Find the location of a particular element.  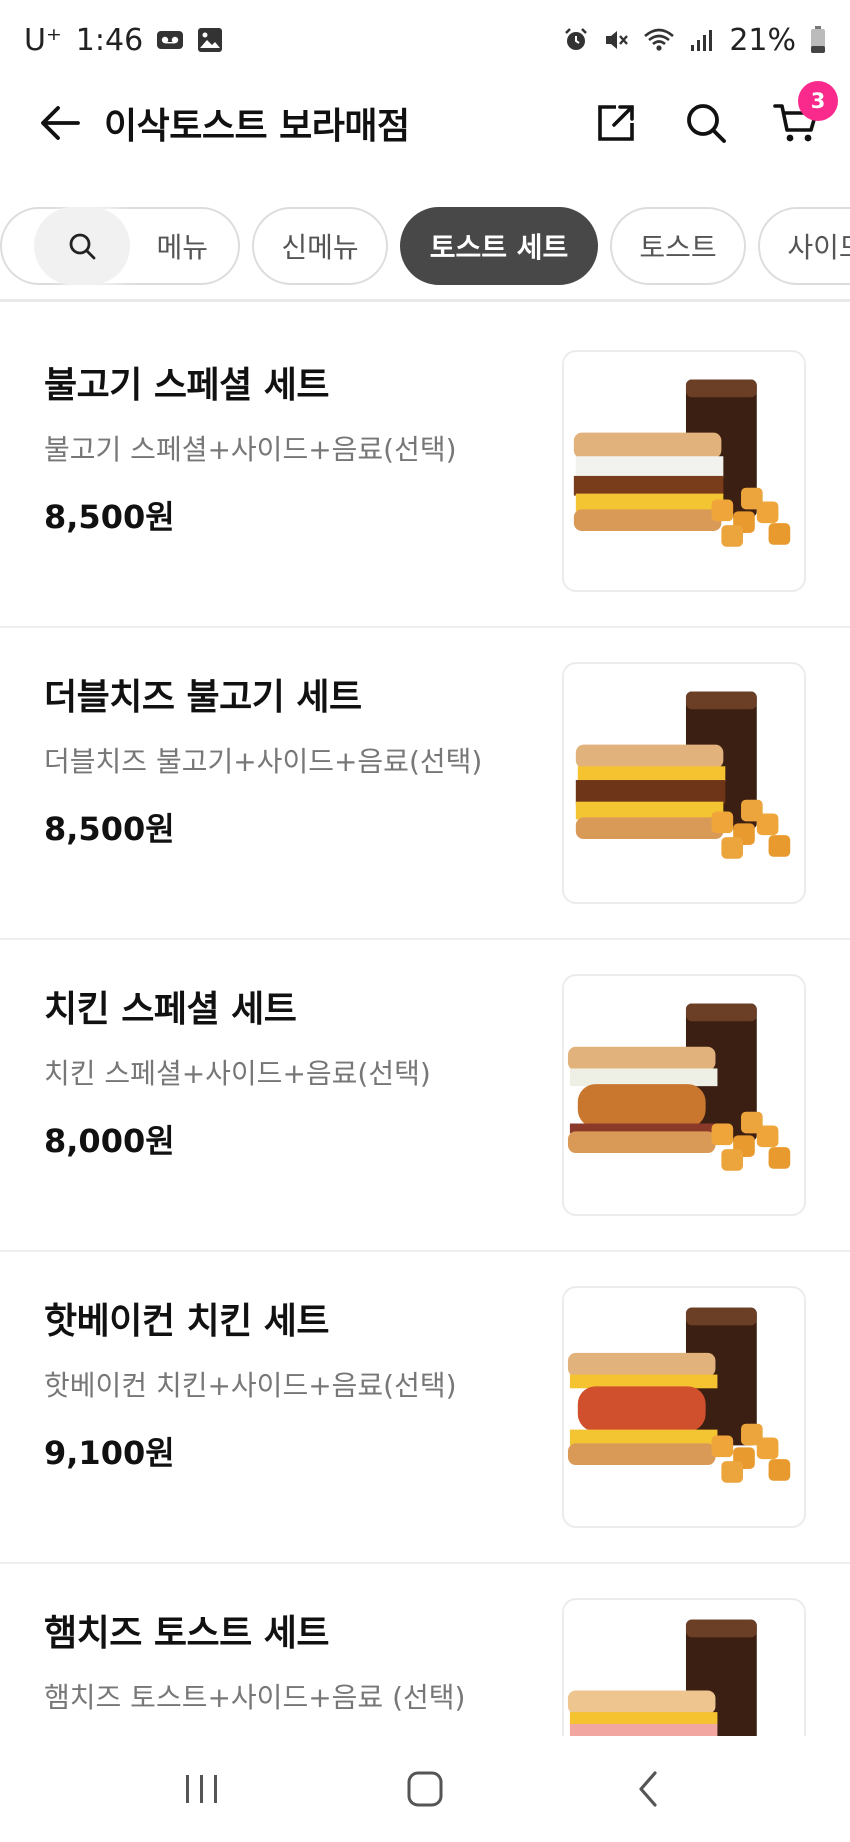

menu-item-description: 불고기 스페셜+사이드+음료(선택) is located at coordinates (250, 449).